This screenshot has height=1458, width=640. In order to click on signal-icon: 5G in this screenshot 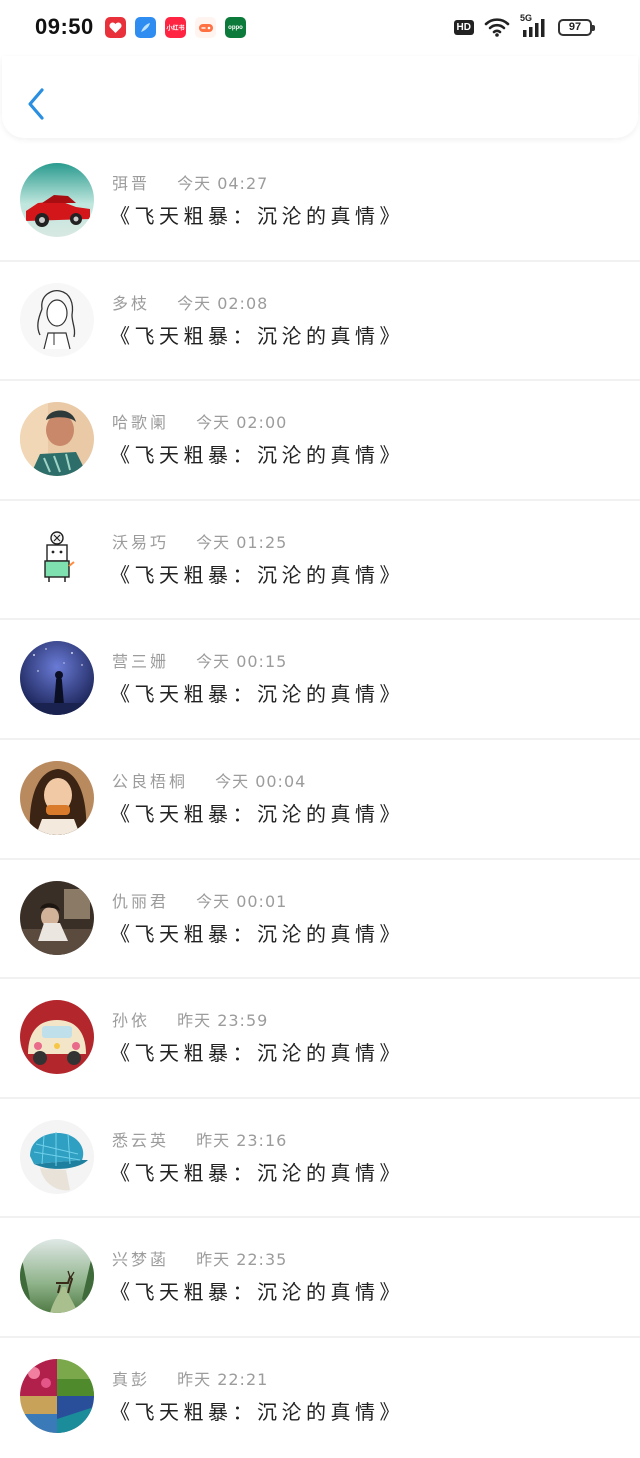, I will do `click(534, 25)`.